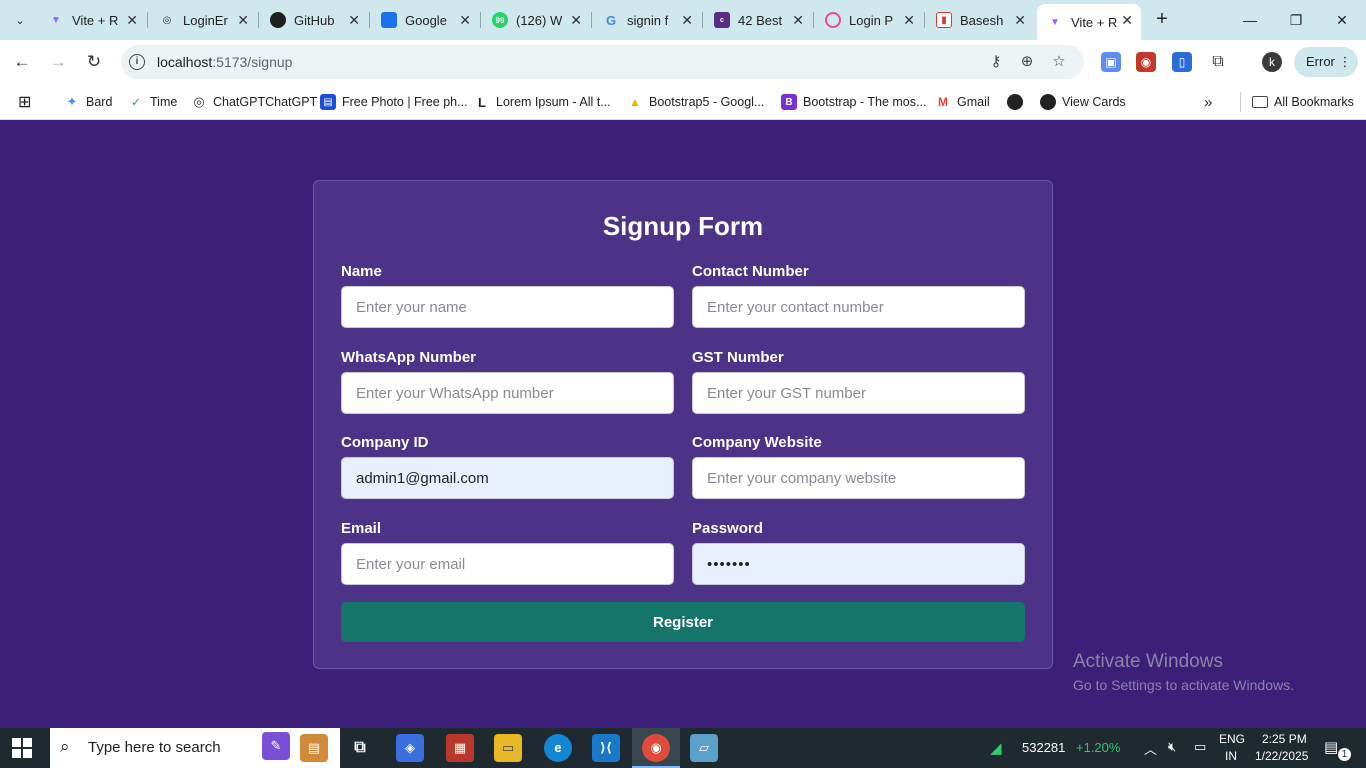 Image resolution: width=1366 pixels, height=768 pixels. I want to click on tab-colorlib: c 42 Best ✕, so click(758, 20).